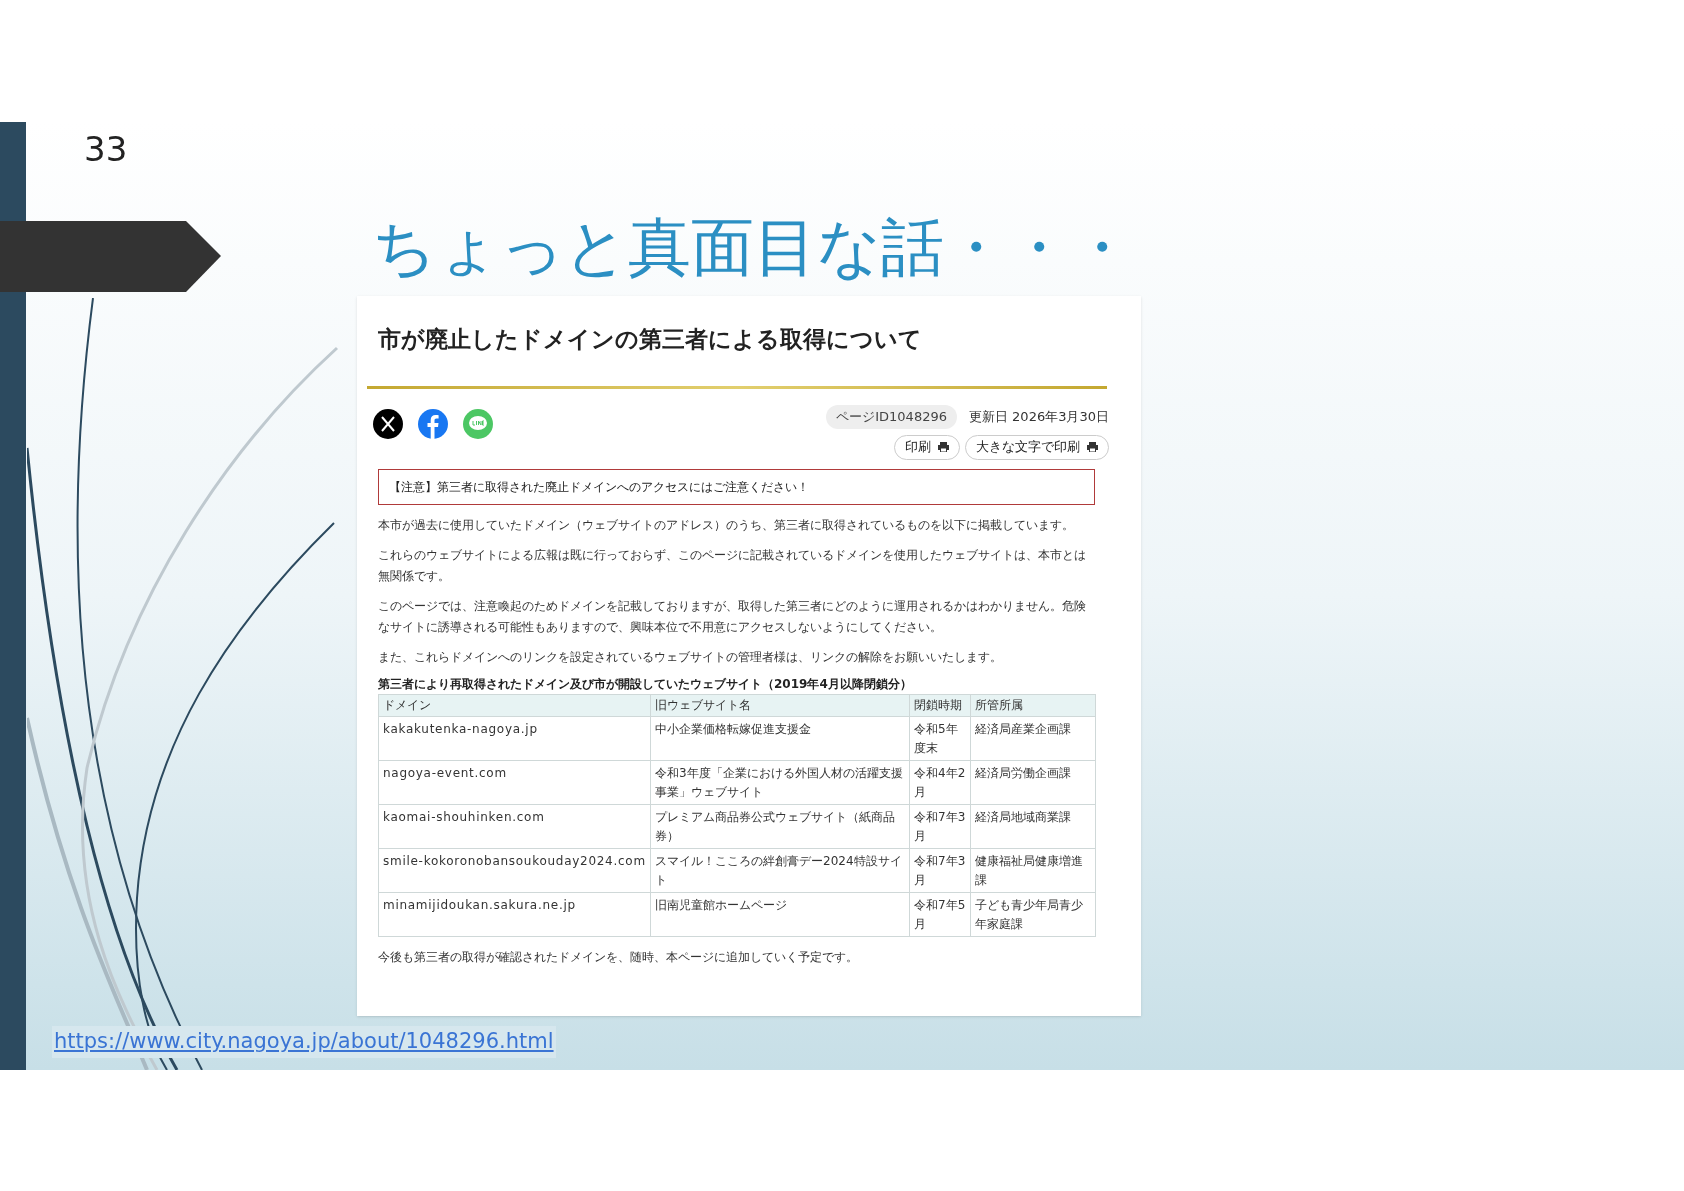 This screenshot has width=1684, height=1191. Describe the element at coordinates (780, 782) in the screenshot. I see `table-cell: 令和3年度「企業における外国人材の活躍支援事業」ウェブサイト` at that location.